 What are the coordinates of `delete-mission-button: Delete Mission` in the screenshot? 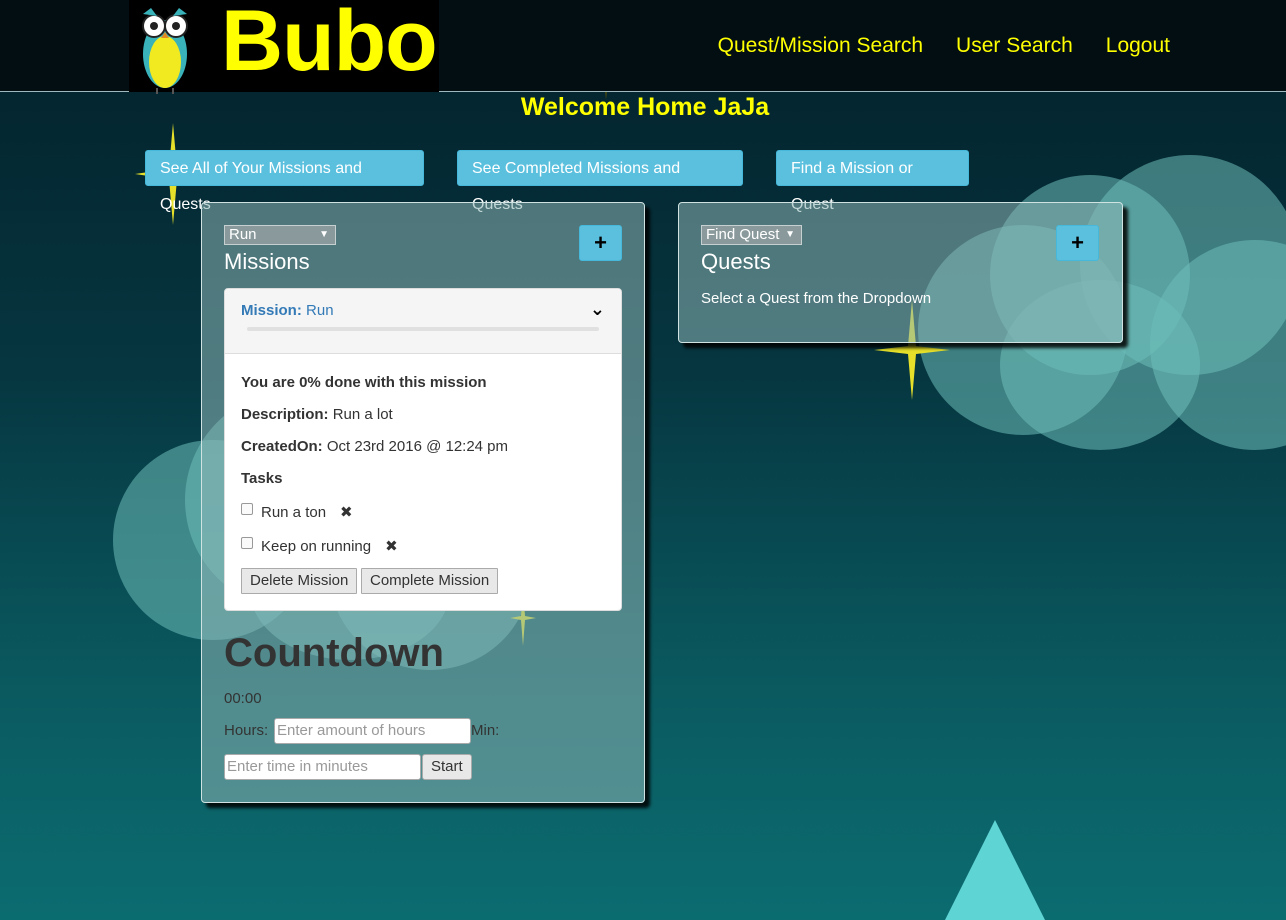 It's located at (299, 581).